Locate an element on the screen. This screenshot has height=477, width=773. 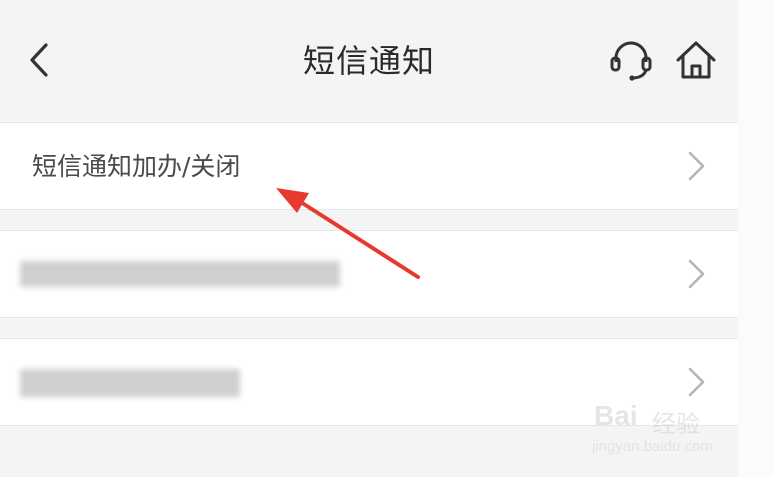
baidu-watermark: Bai 经验 jingyan.baidu.com is located at coordinates (665, 430).